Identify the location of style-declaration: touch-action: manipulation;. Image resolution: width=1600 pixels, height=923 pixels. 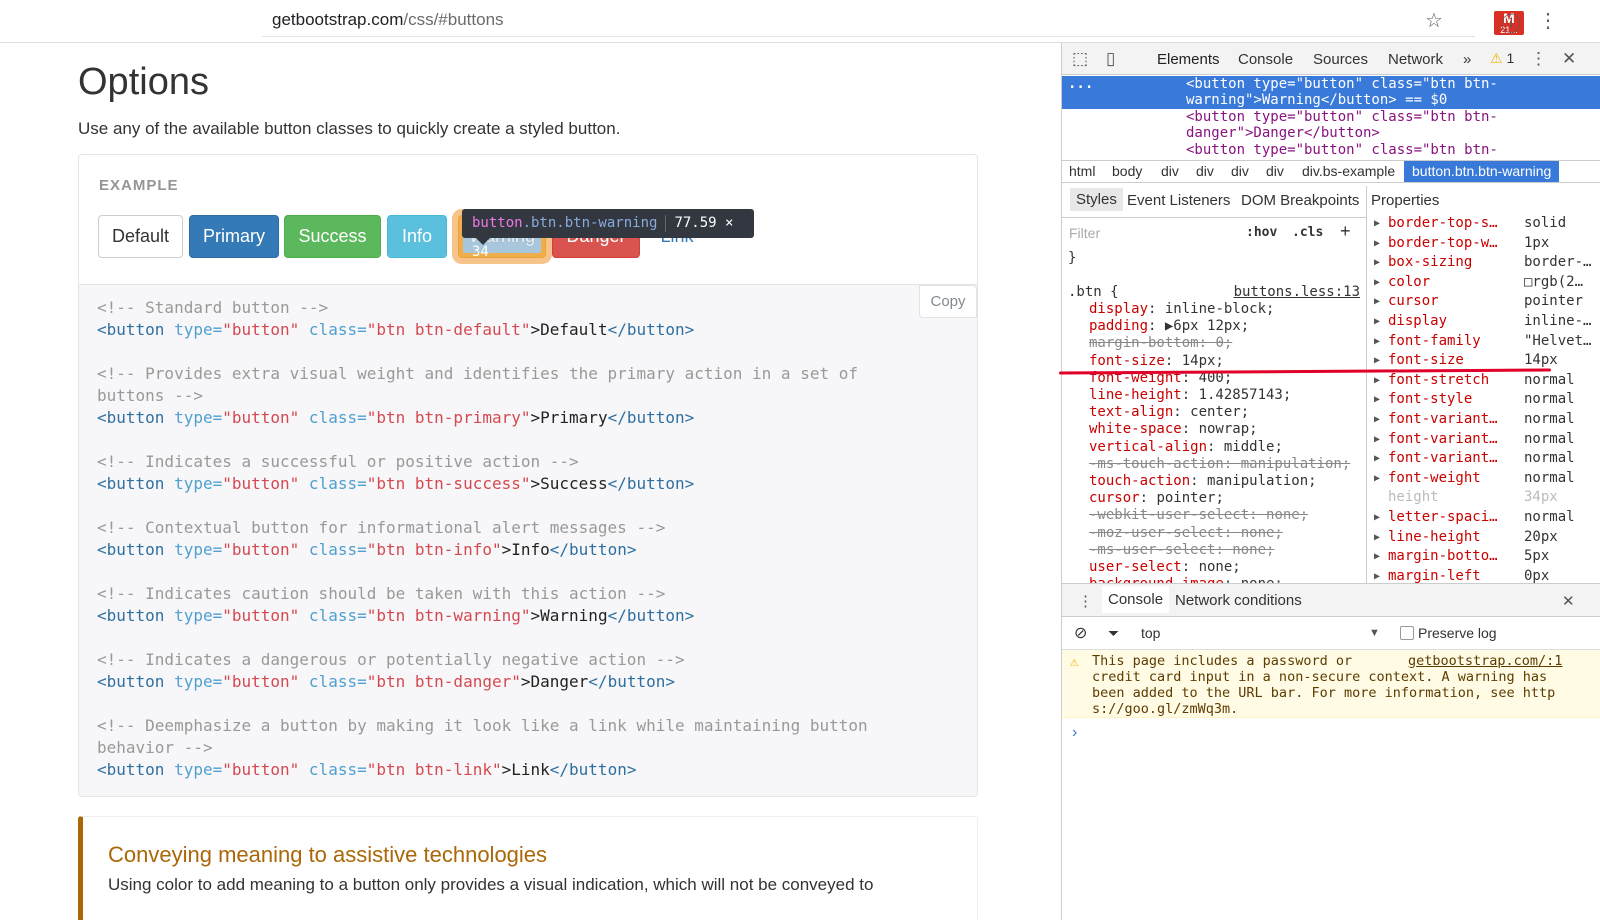
(1203, 481).